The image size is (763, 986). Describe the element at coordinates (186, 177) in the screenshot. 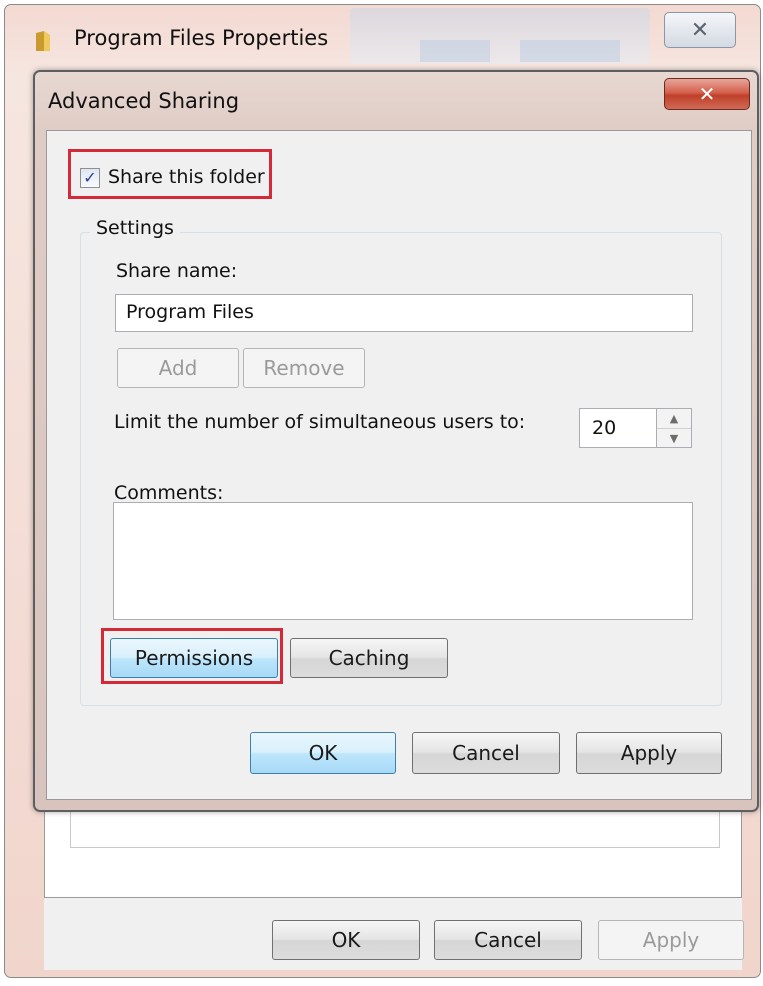

I see `share-folder-label: Share this folder` at that location.